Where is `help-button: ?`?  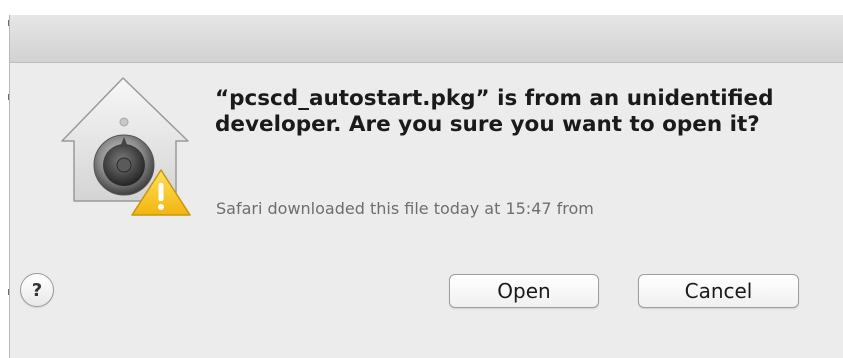
help-button: ? is located at coordinates (37, 290).